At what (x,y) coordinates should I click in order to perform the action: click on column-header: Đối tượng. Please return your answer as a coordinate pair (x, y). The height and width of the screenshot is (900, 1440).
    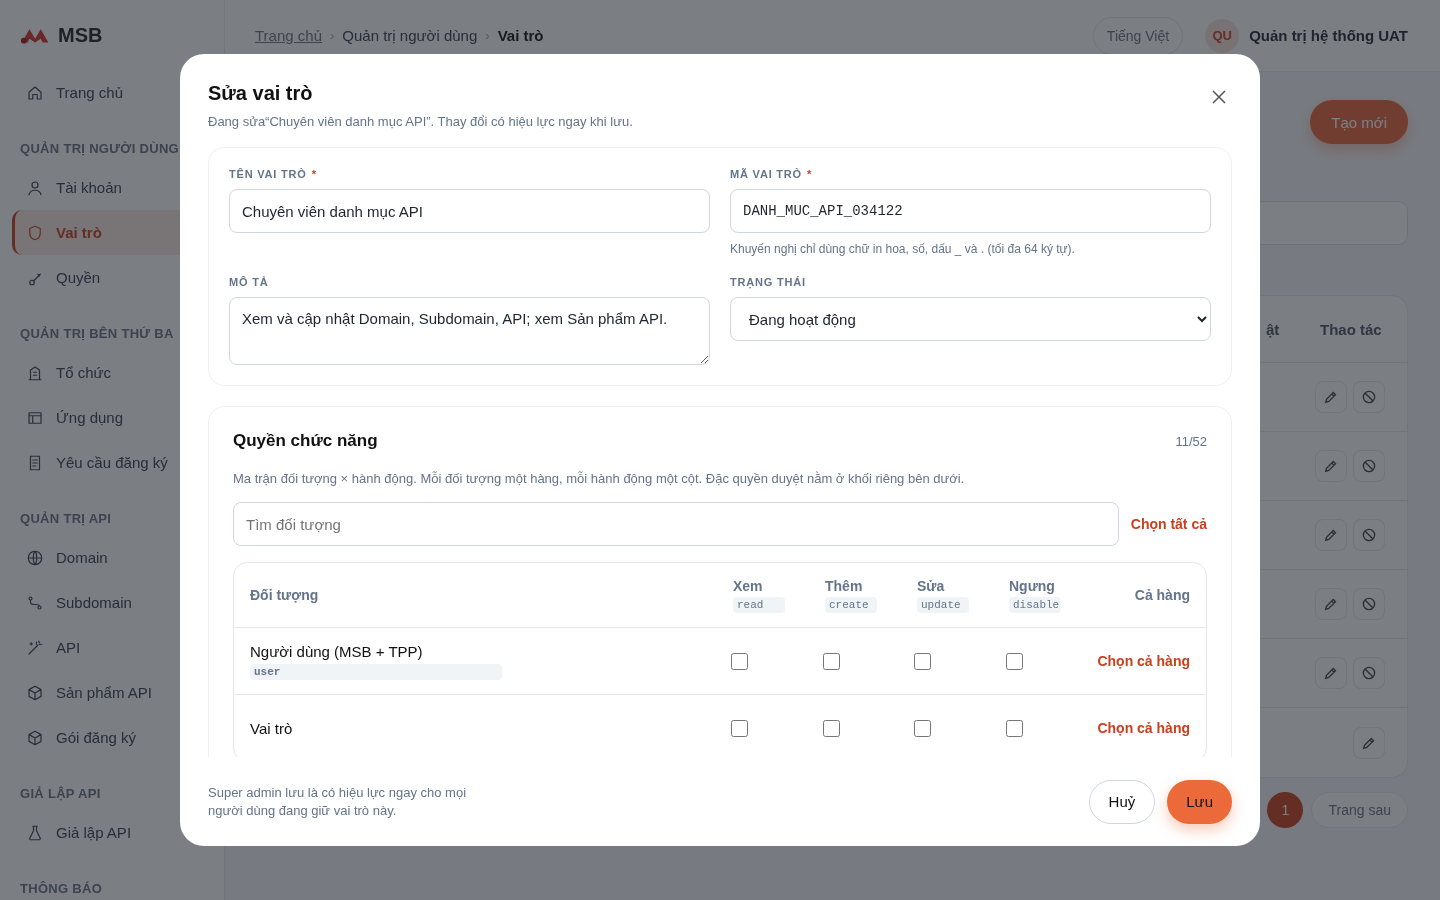
    Looking at the image, I should click on (285, 595).